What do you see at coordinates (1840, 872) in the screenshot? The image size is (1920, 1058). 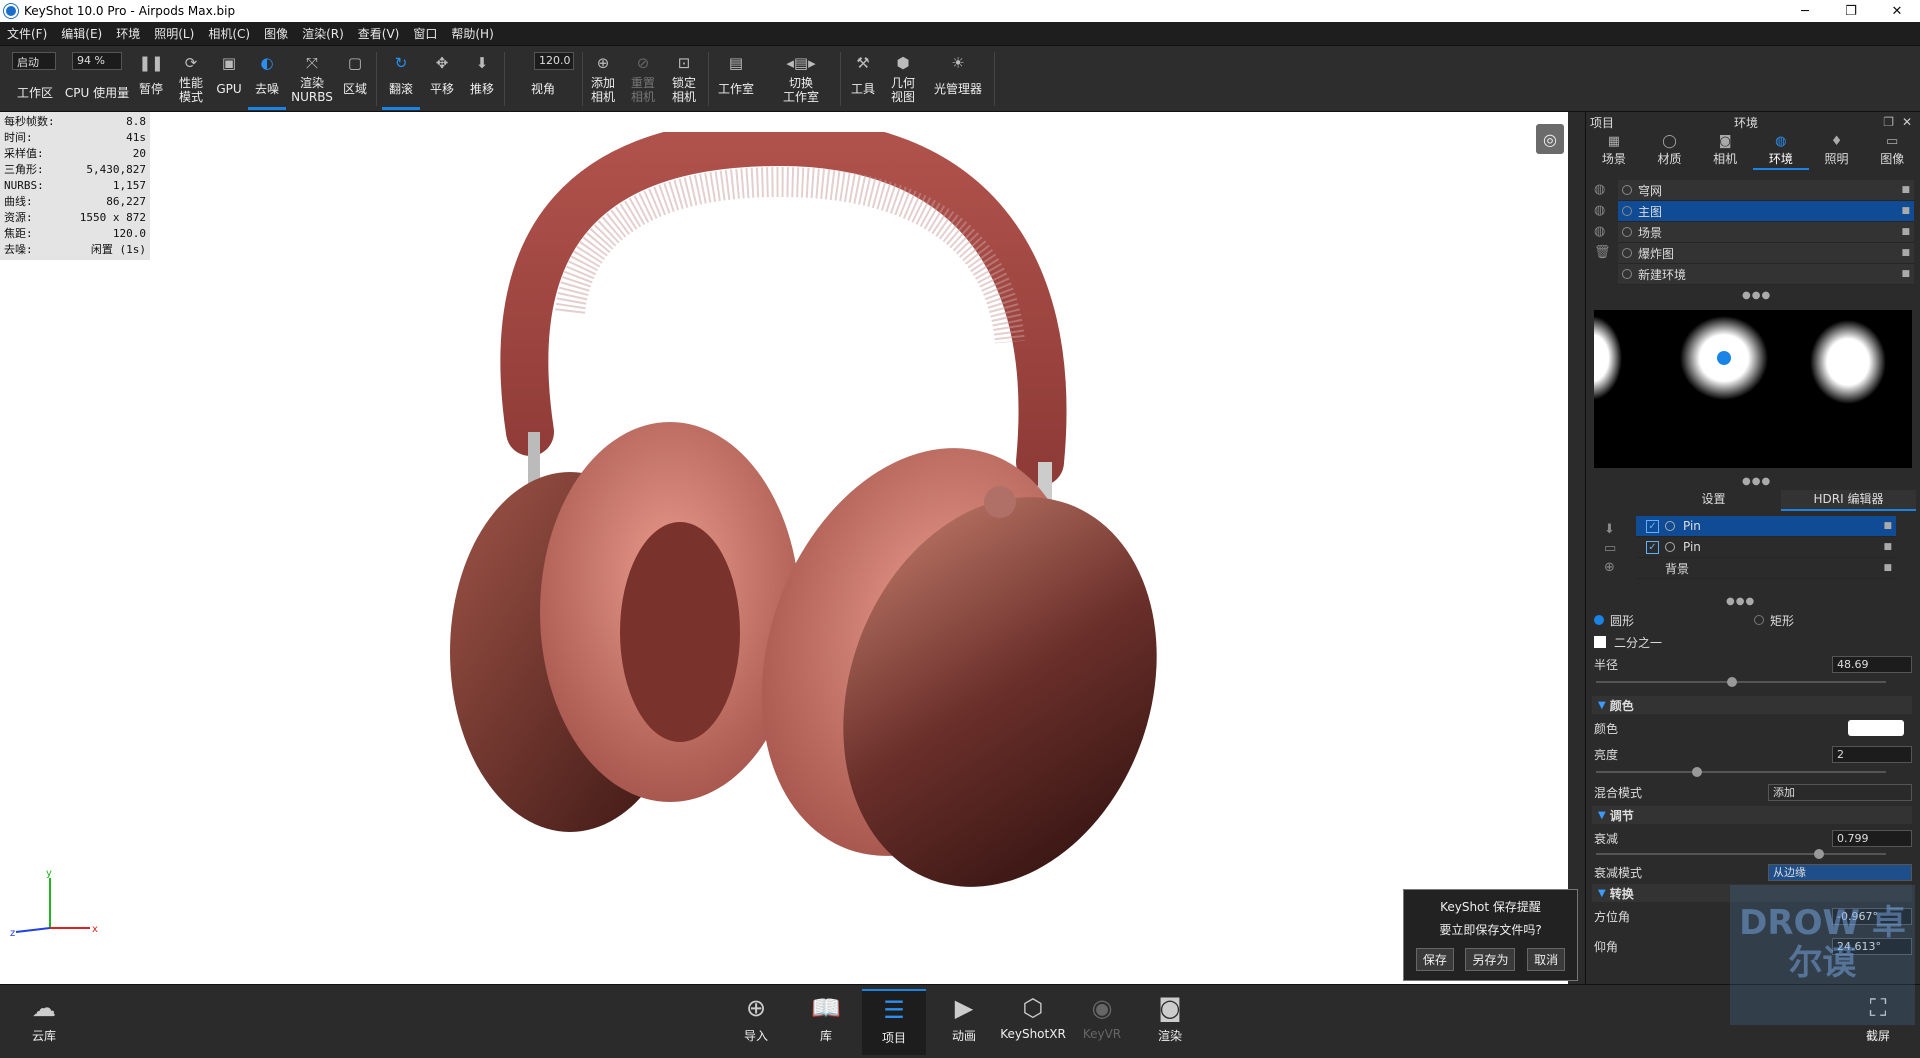 I see `falloff-mode-select: 从边缘` at bounding box center [1840, 872].